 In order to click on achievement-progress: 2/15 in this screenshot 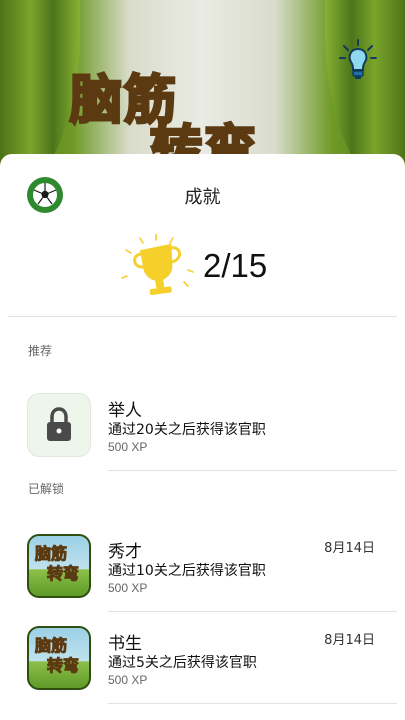, I will do `click(202, 275)`.